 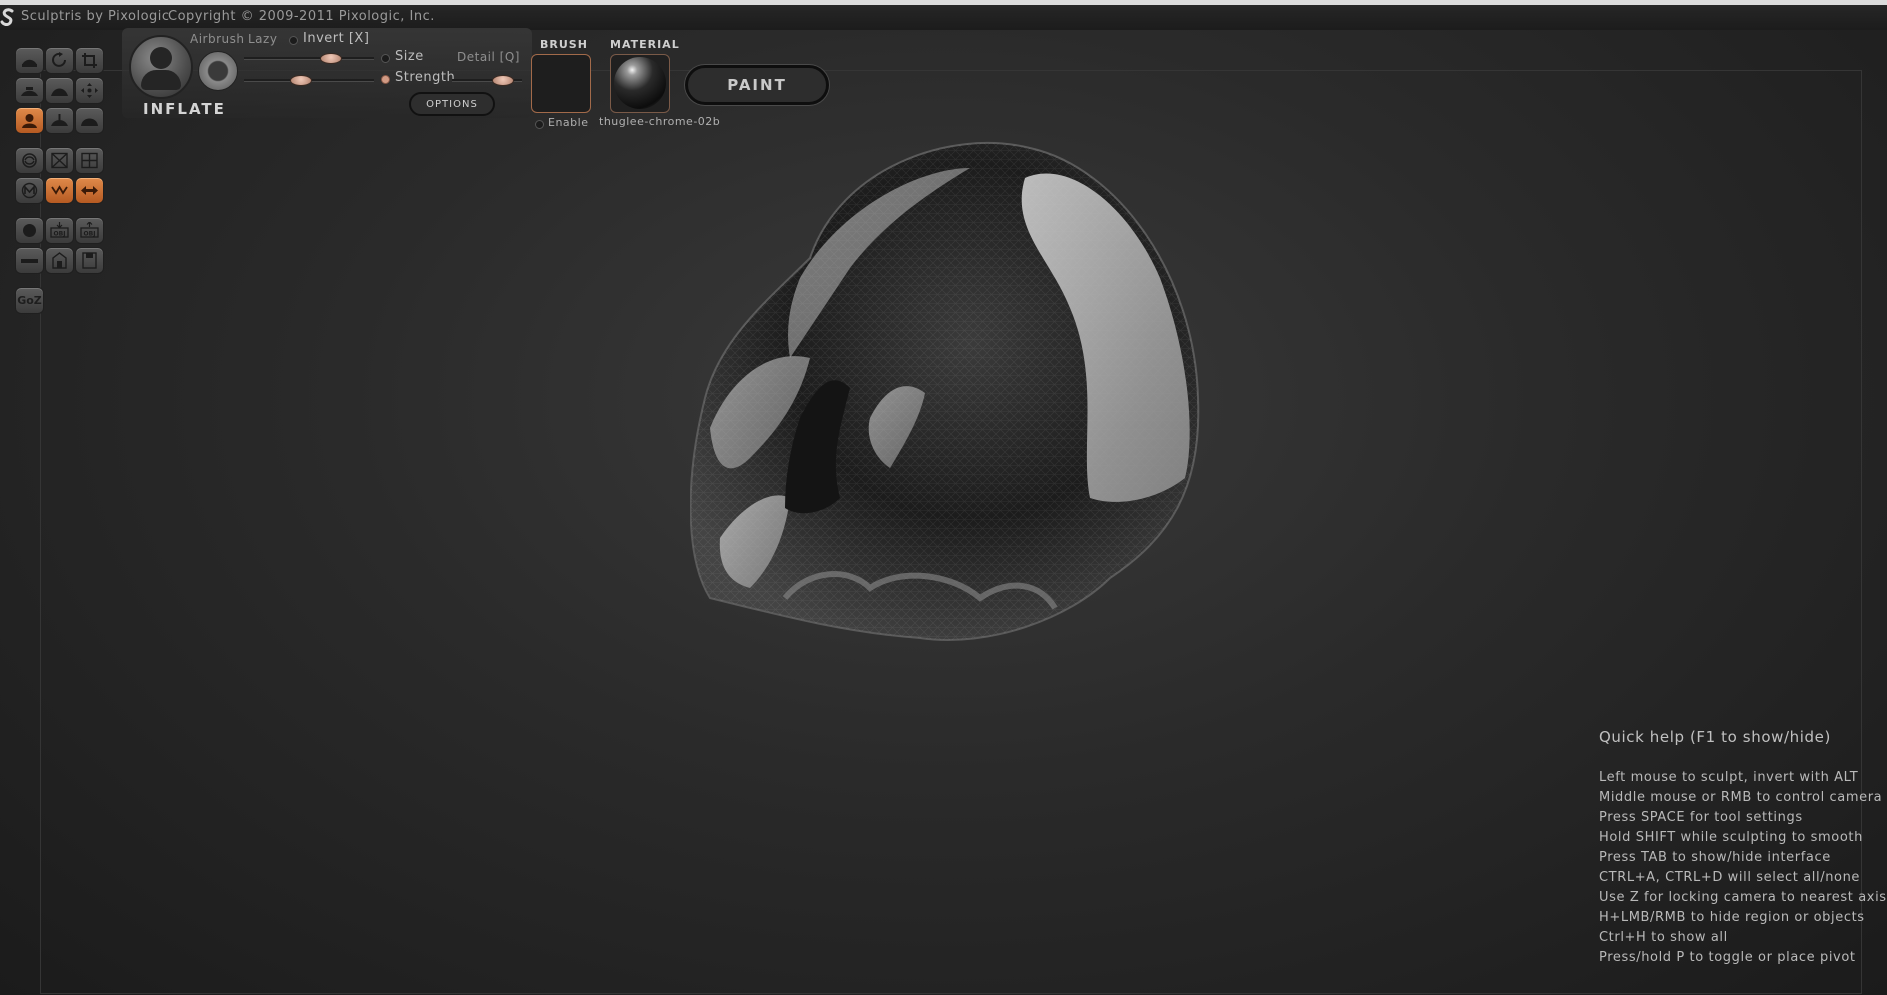 I want to click on save-file-icon, so click(x=89, y=260).